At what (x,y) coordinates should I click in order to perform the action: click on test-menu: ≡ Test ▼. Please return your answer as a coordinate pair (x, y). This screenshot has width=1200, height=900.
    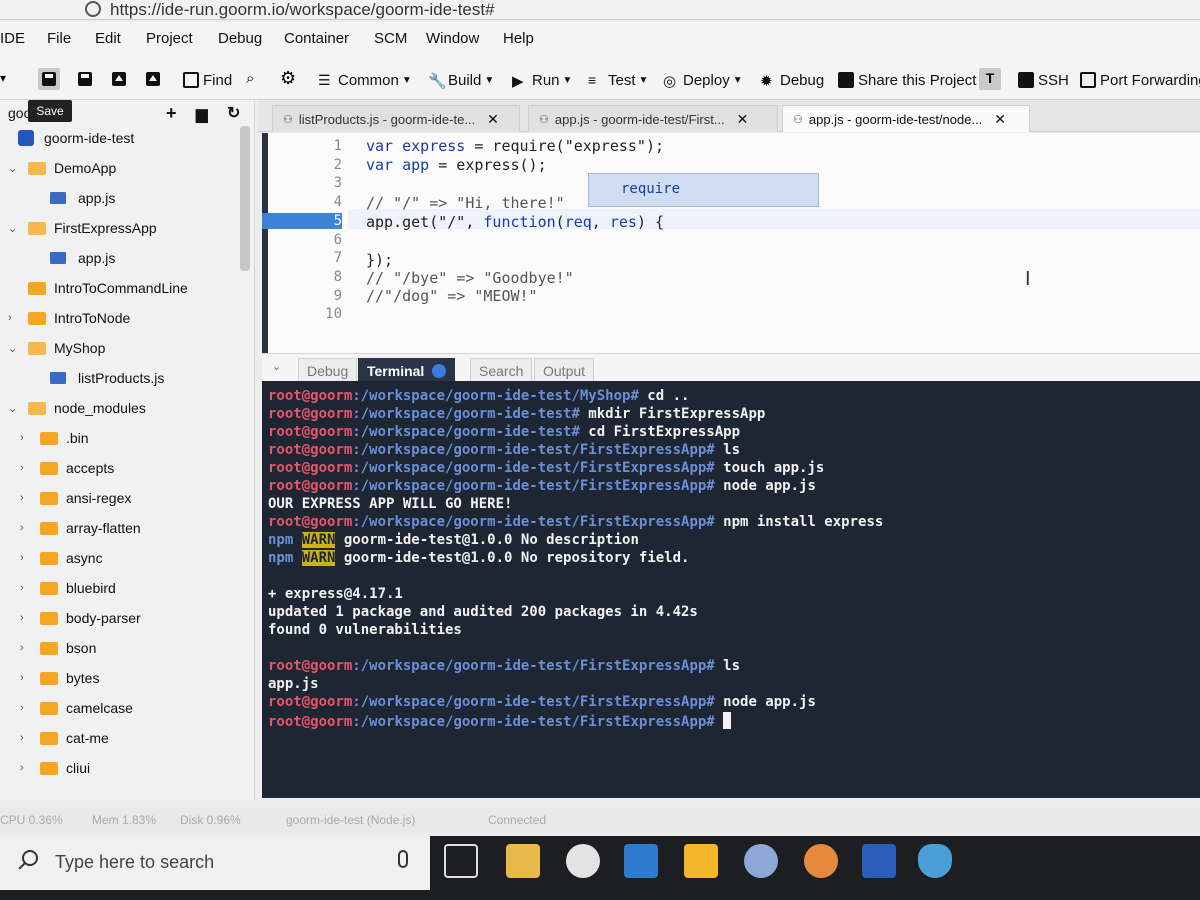
    Looking at the image, I should click on (618, 80).